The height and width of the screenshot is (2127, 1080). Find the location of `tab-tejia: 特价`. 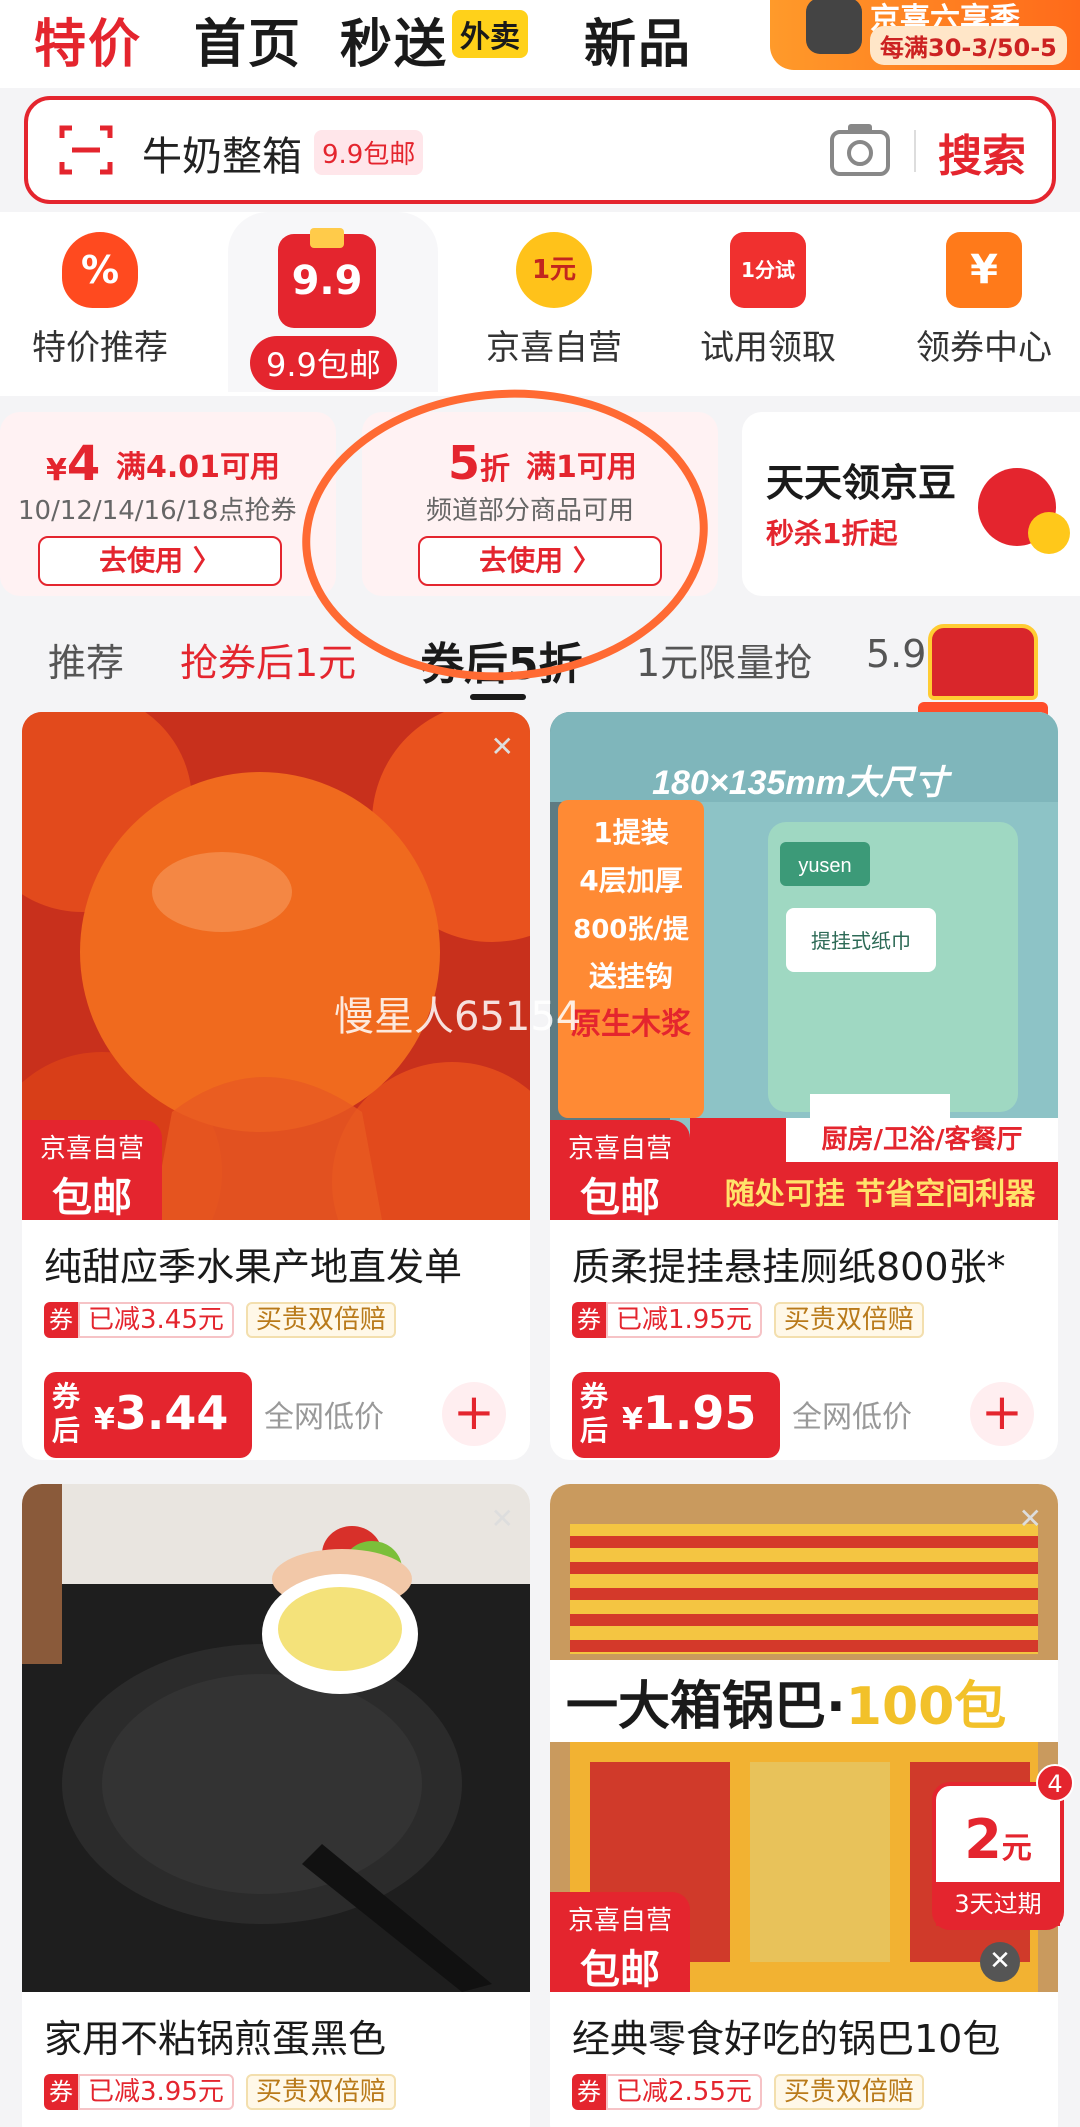

tab-tejia: 特价 is located at coordinates (88, 39).